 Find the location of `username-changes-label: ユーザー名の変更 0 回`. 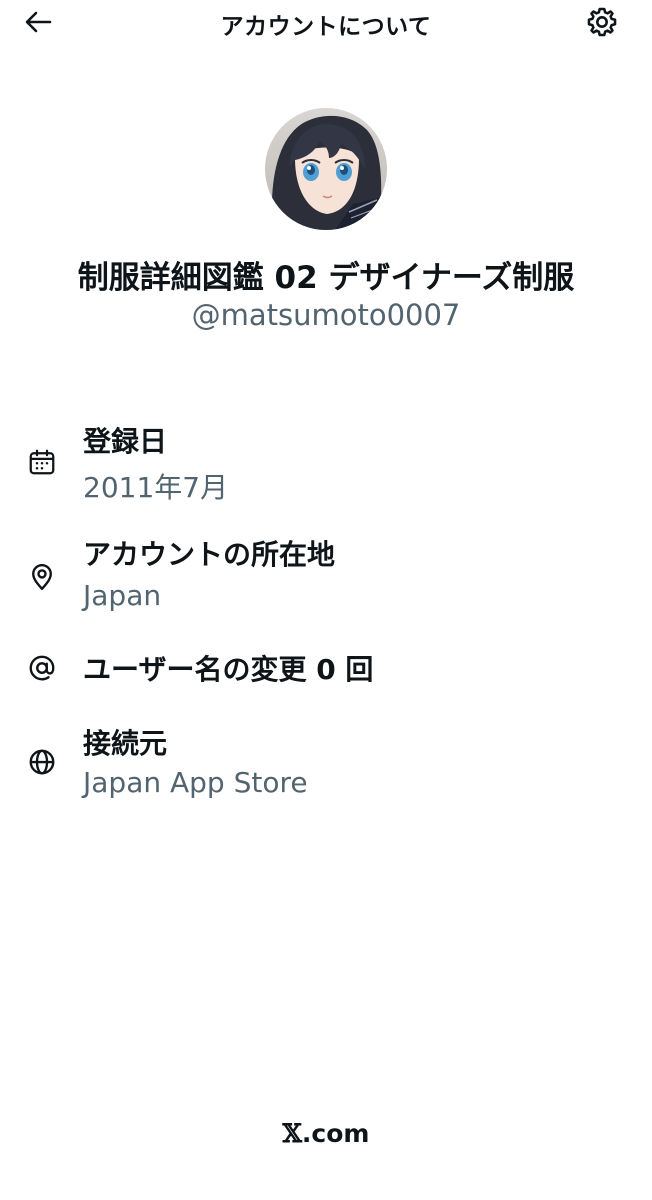

username-changes-label: ユーザー名の変更 0 回 is located at coordinates (228, 669).